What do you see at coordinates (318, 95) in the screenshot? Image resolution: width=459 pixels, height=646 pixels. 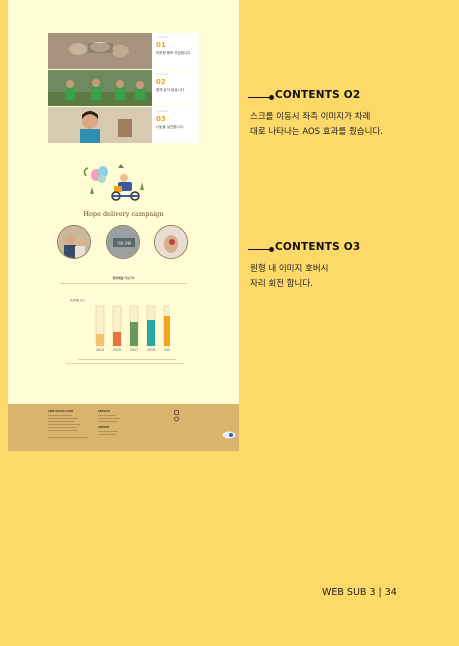 I see `contents-label: CONTENTS O2` at bounding box center [318, 95].